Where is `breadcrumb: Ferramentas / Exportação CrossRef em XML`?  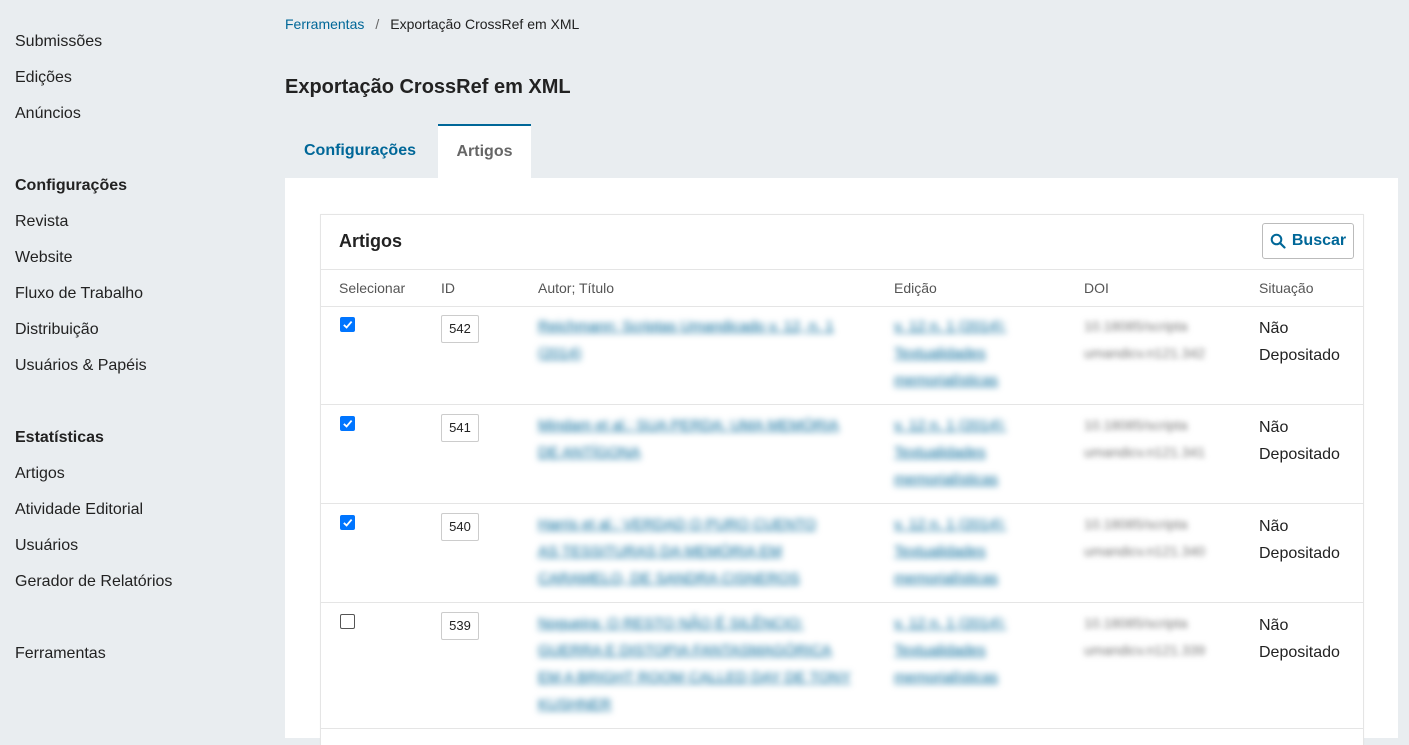 breadcrumb: Ferramentas / Exportação CrossRef em XML is located at coordinates (432, 24).